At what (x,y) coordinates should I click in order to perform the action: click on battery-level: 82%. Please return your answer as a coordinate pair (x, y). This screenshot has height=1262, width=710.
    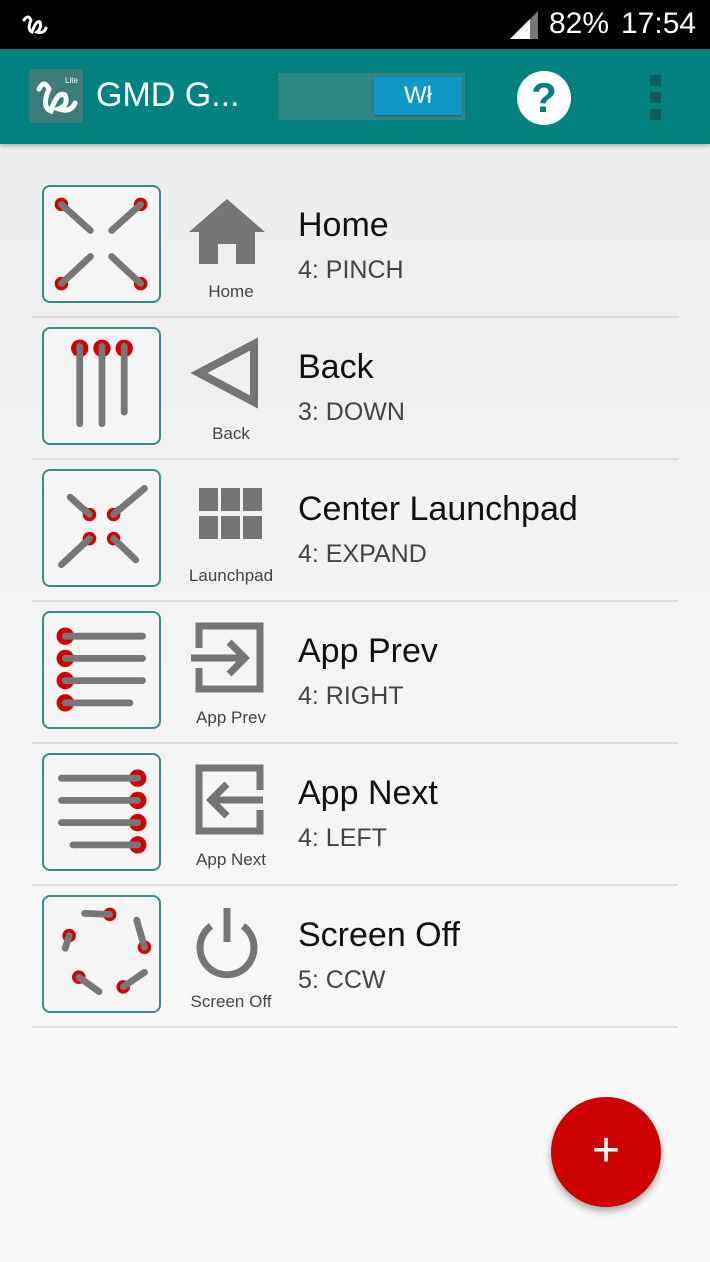
    Looking at the image, I should click on (579, 23).